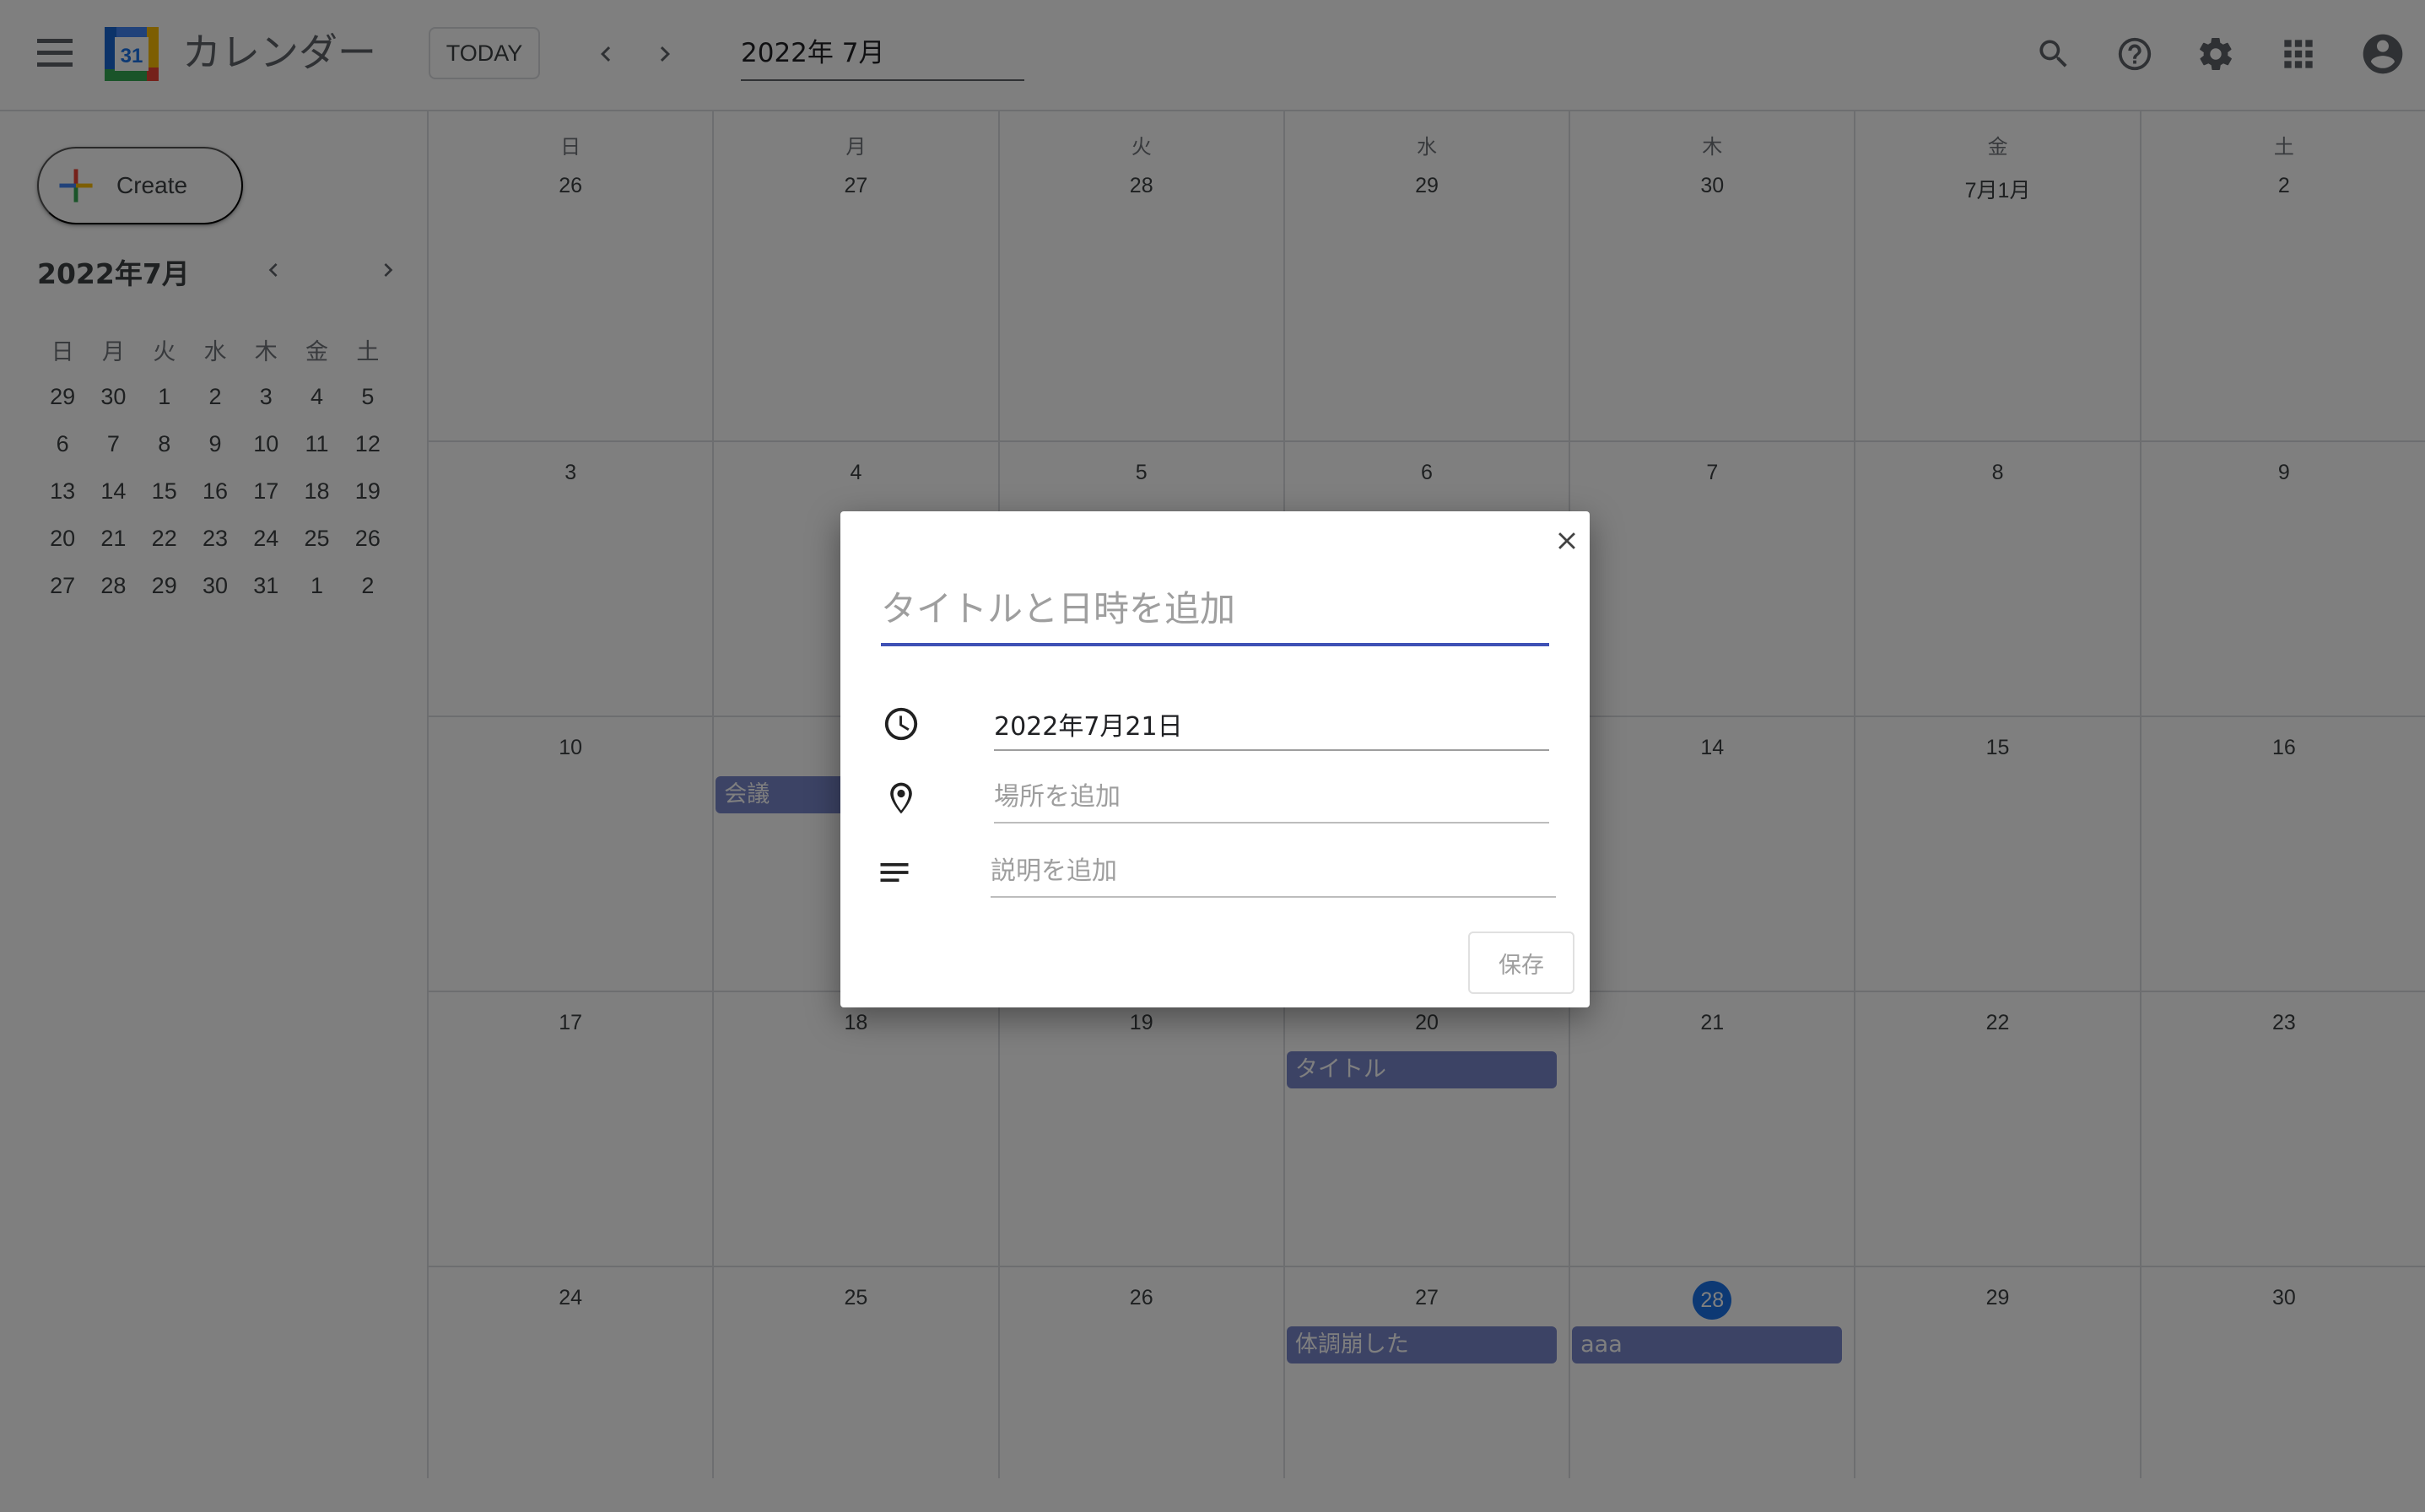  I want to click on close-icon, so click(1567, 541).